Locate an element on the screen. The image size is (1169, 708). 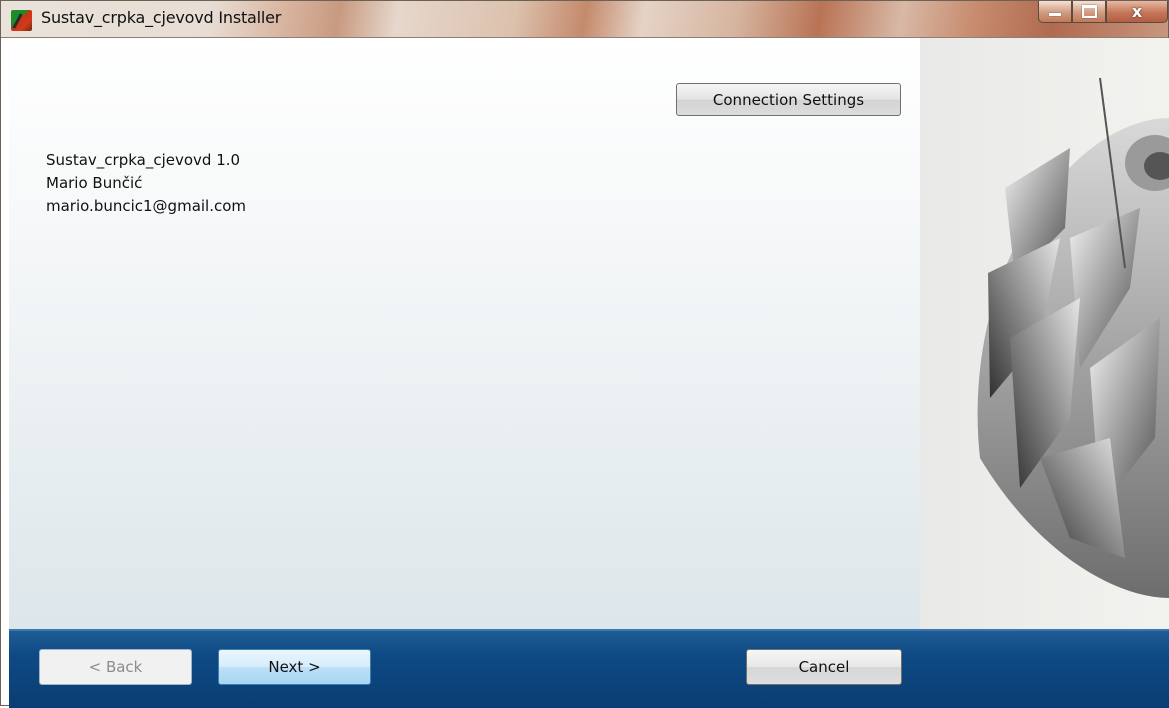
close-icon: x is located at coordinates (1137, 11).